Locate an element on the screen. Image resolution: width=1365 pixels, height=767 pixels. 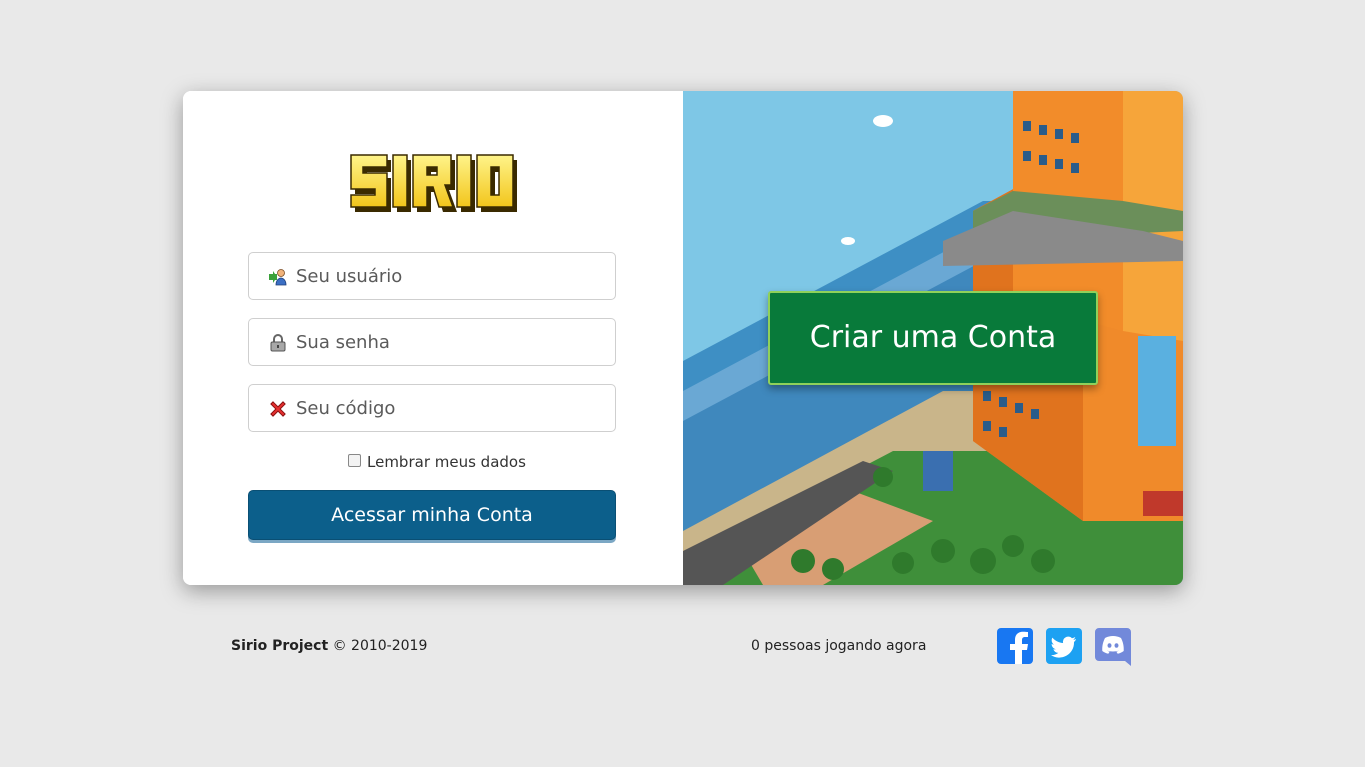
lock-icon is located at coordinates (278, 343).